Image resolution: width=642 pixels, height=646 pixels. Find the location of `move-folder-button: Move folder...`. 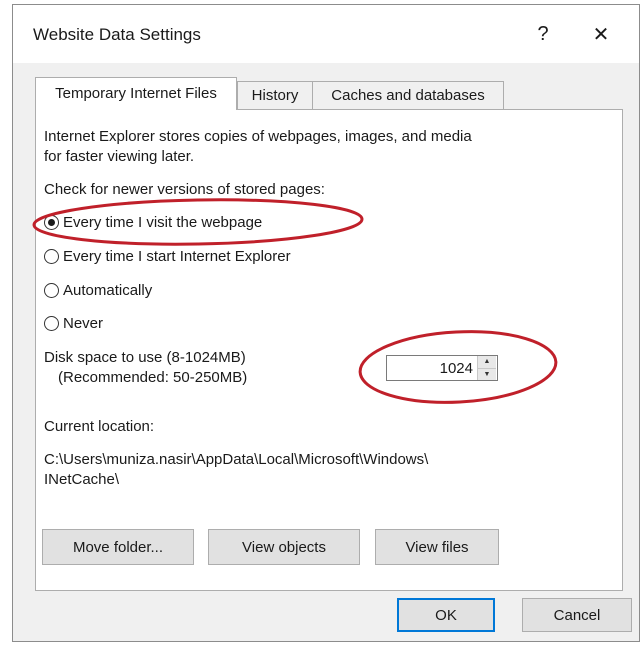

move-folder-button: Move folder... is located at coordinates (118, 547).